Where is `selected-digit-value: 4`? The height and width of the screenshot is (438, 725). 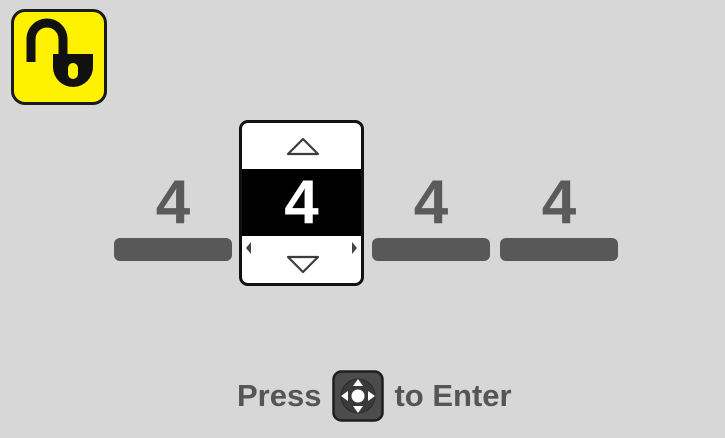
selected-digit-value: 4 is located at coordinates (301, 202).